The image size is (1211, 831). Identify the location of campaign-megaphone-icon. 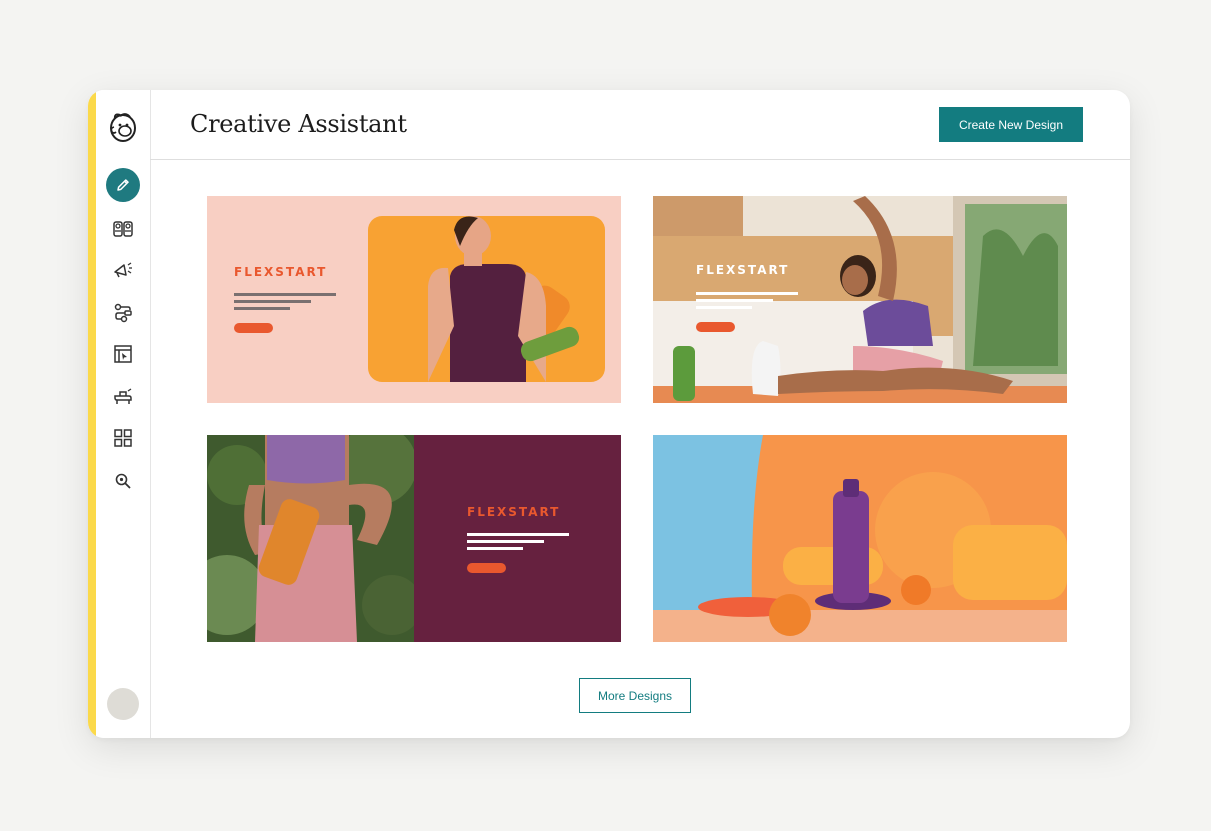
(123, 270).